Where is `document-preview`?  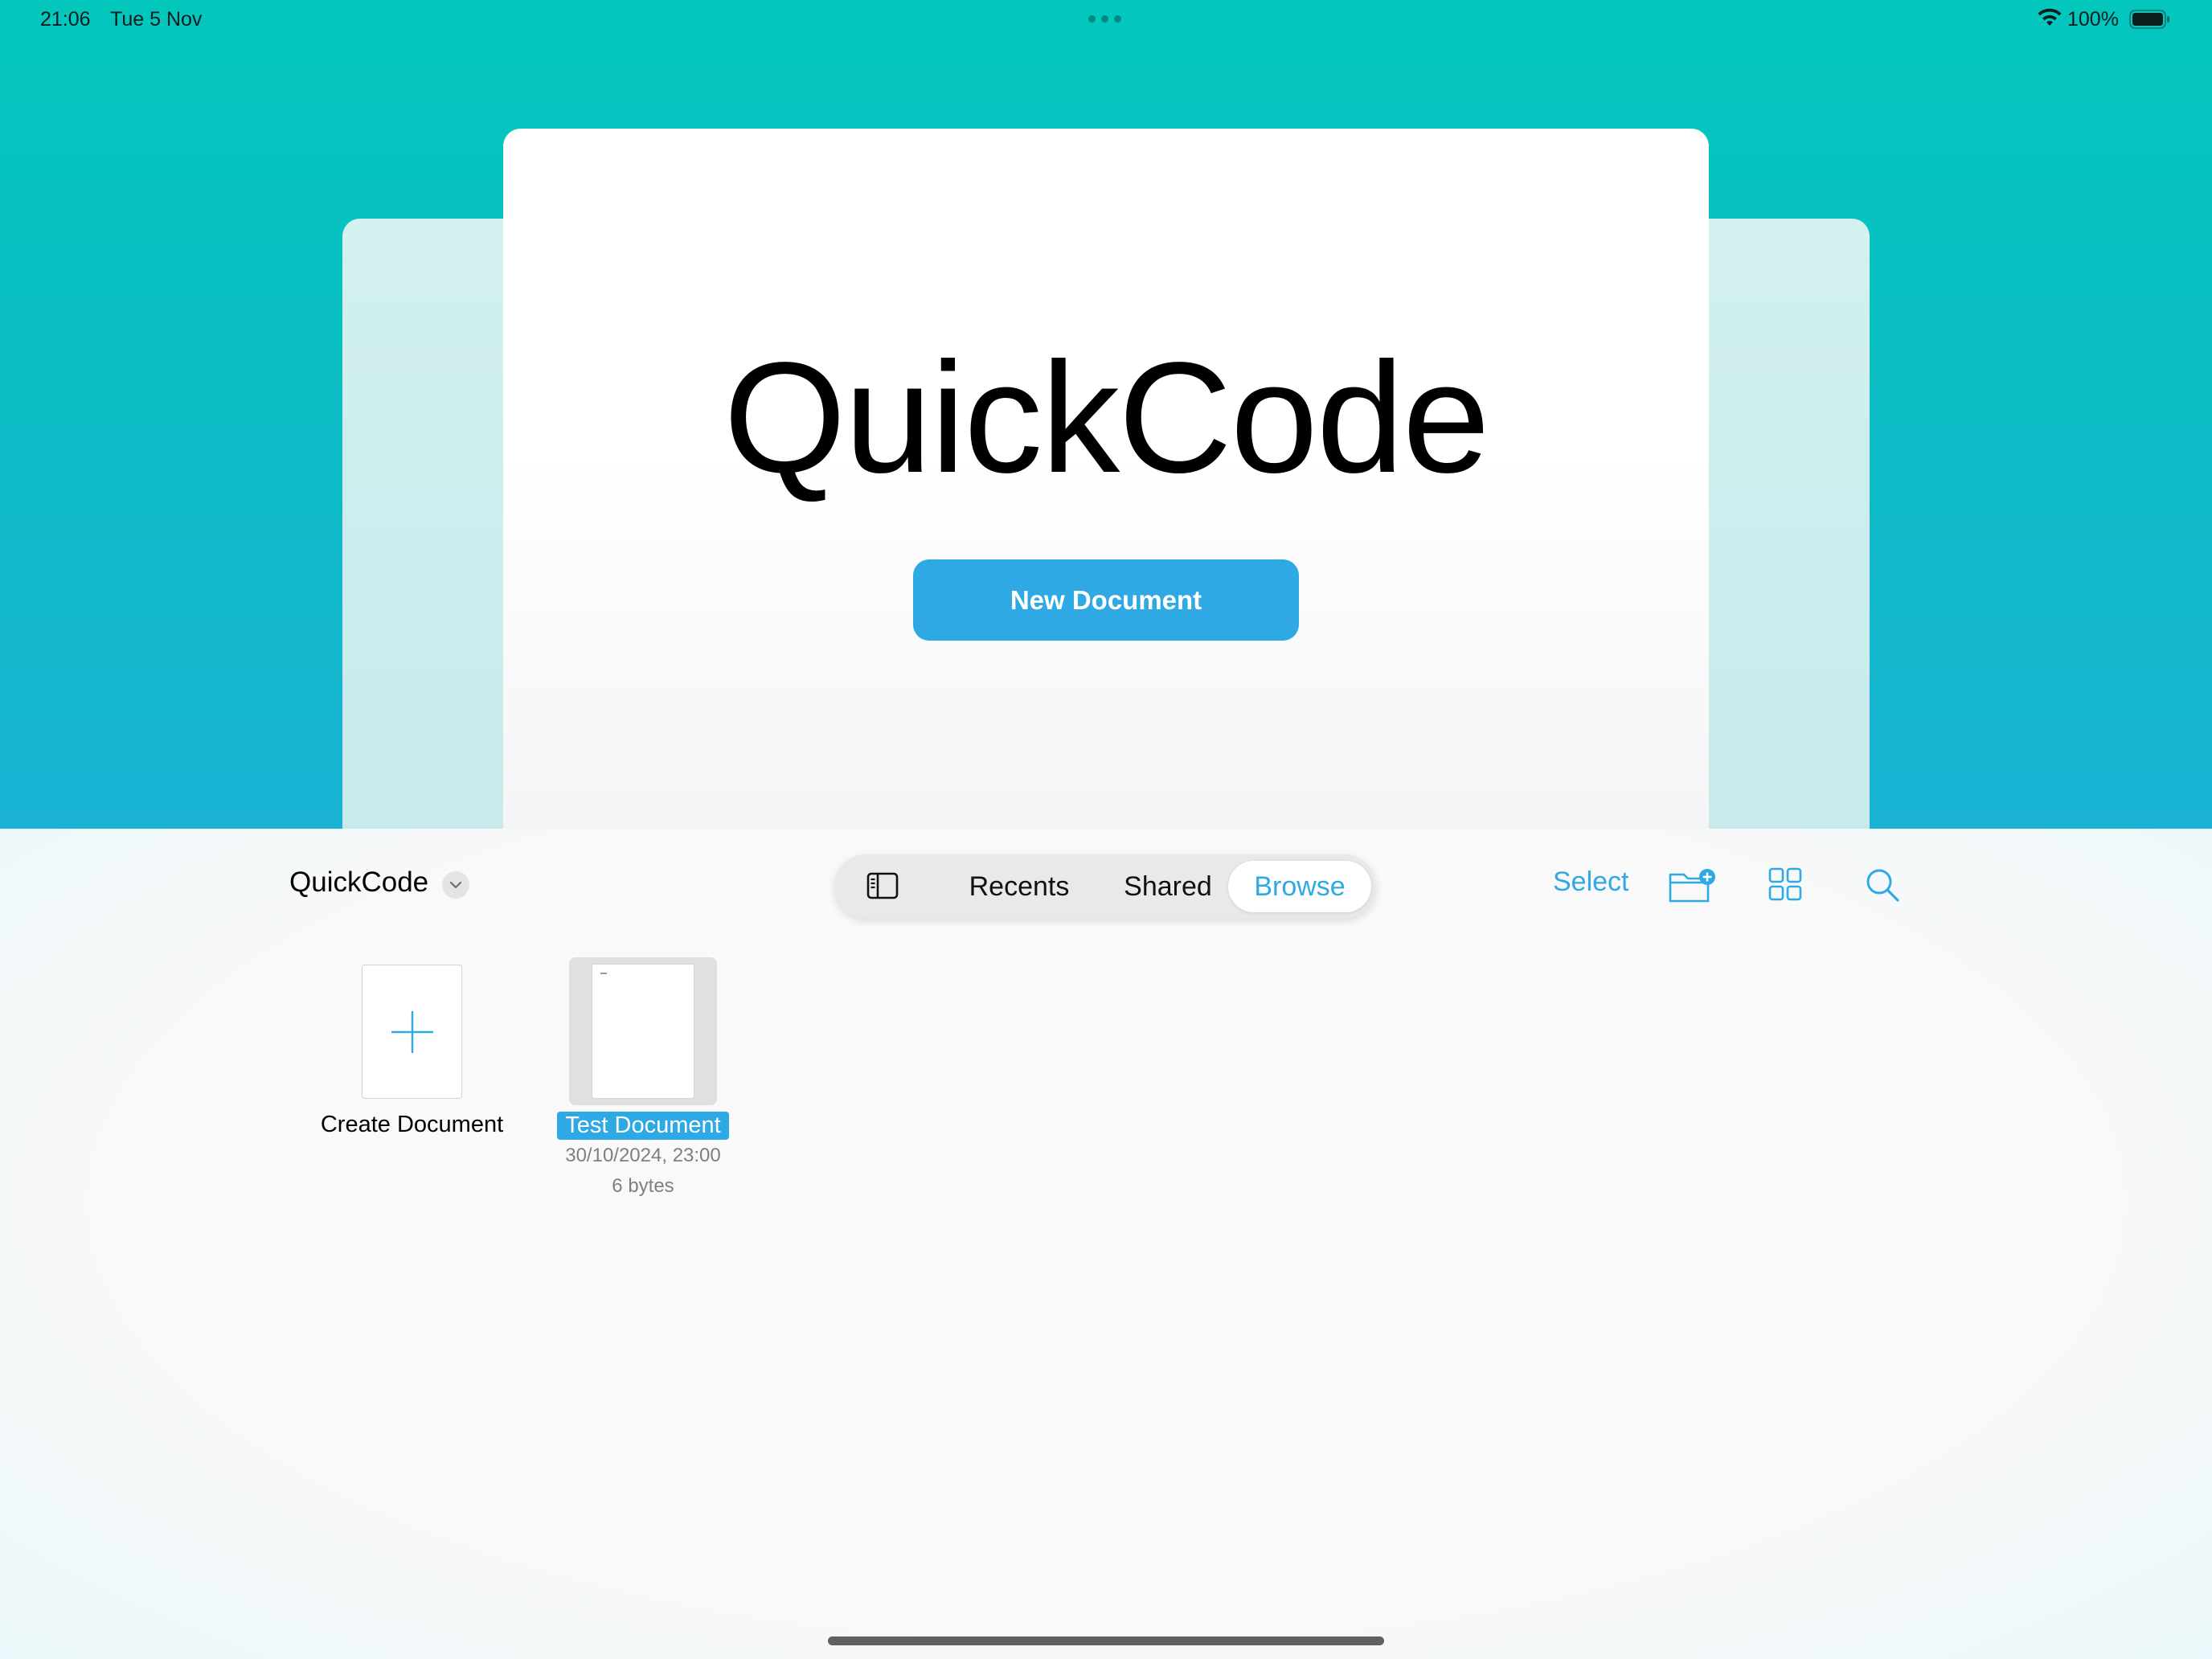 document-preview is located at coordinates (643, 1031).